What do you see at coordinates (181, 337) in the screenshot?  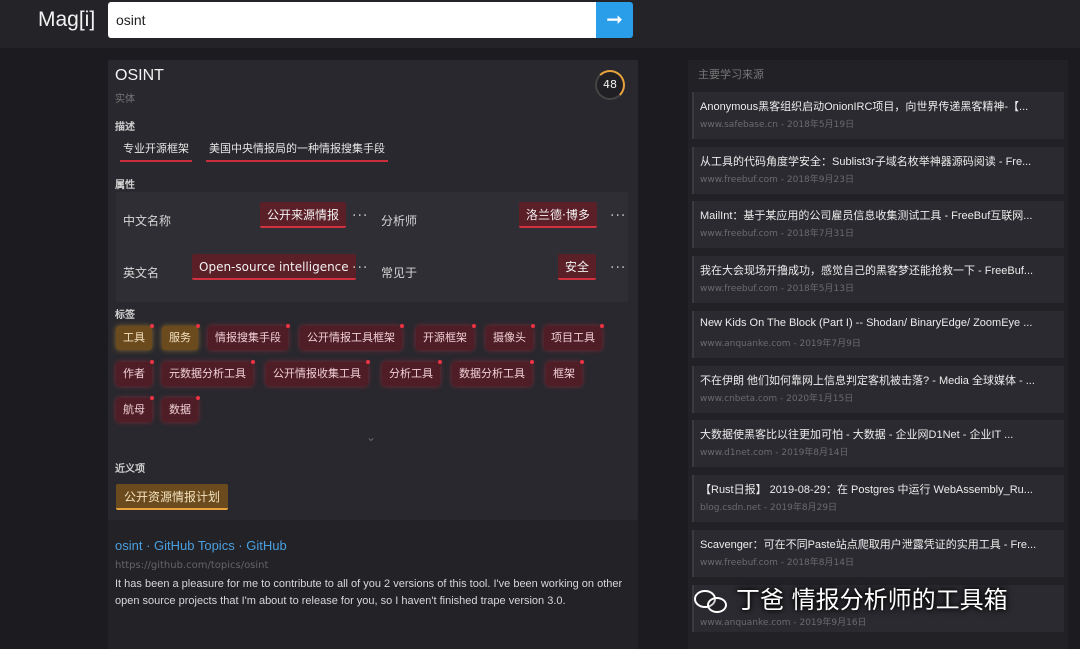 I see `tag: 服务` at bounding box center [181, 337].